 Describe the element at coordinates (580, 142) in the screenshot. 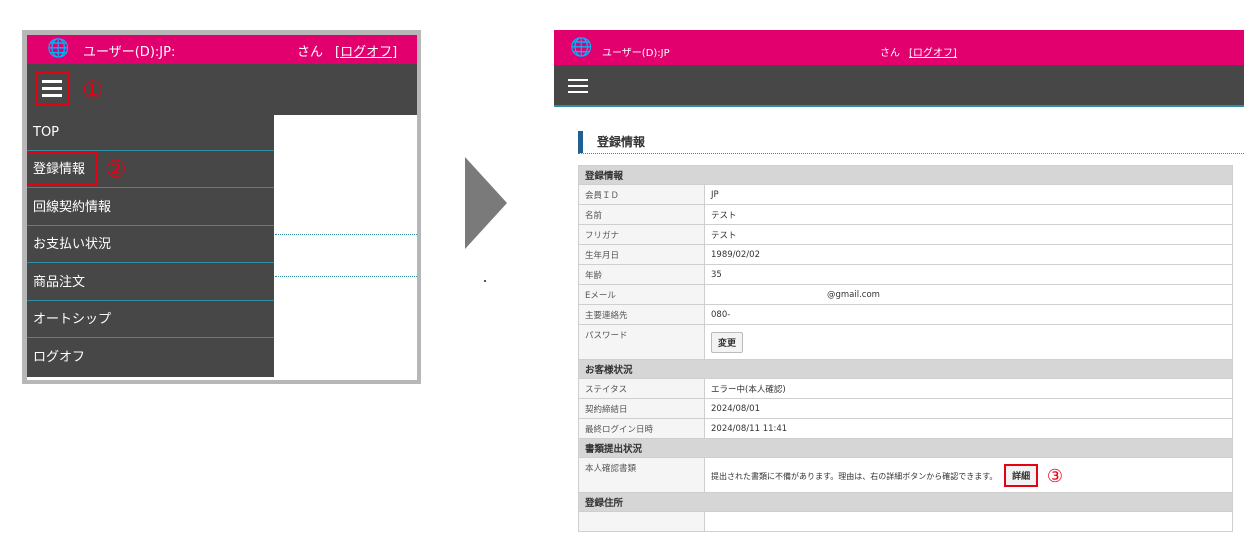

I see `section-accent-bar` at that location.